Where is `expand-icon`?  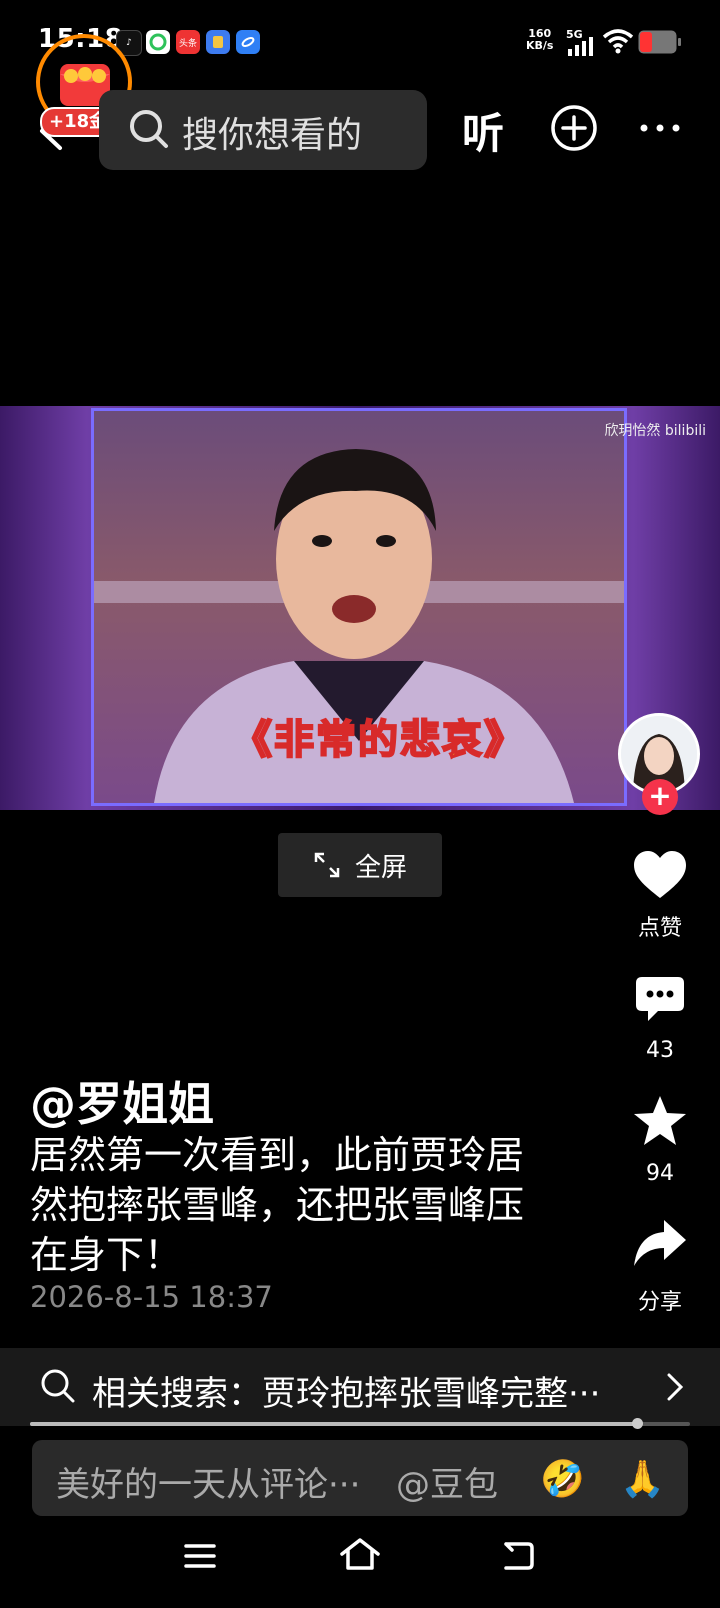 expand-icon is located at coordinates (327, 865).